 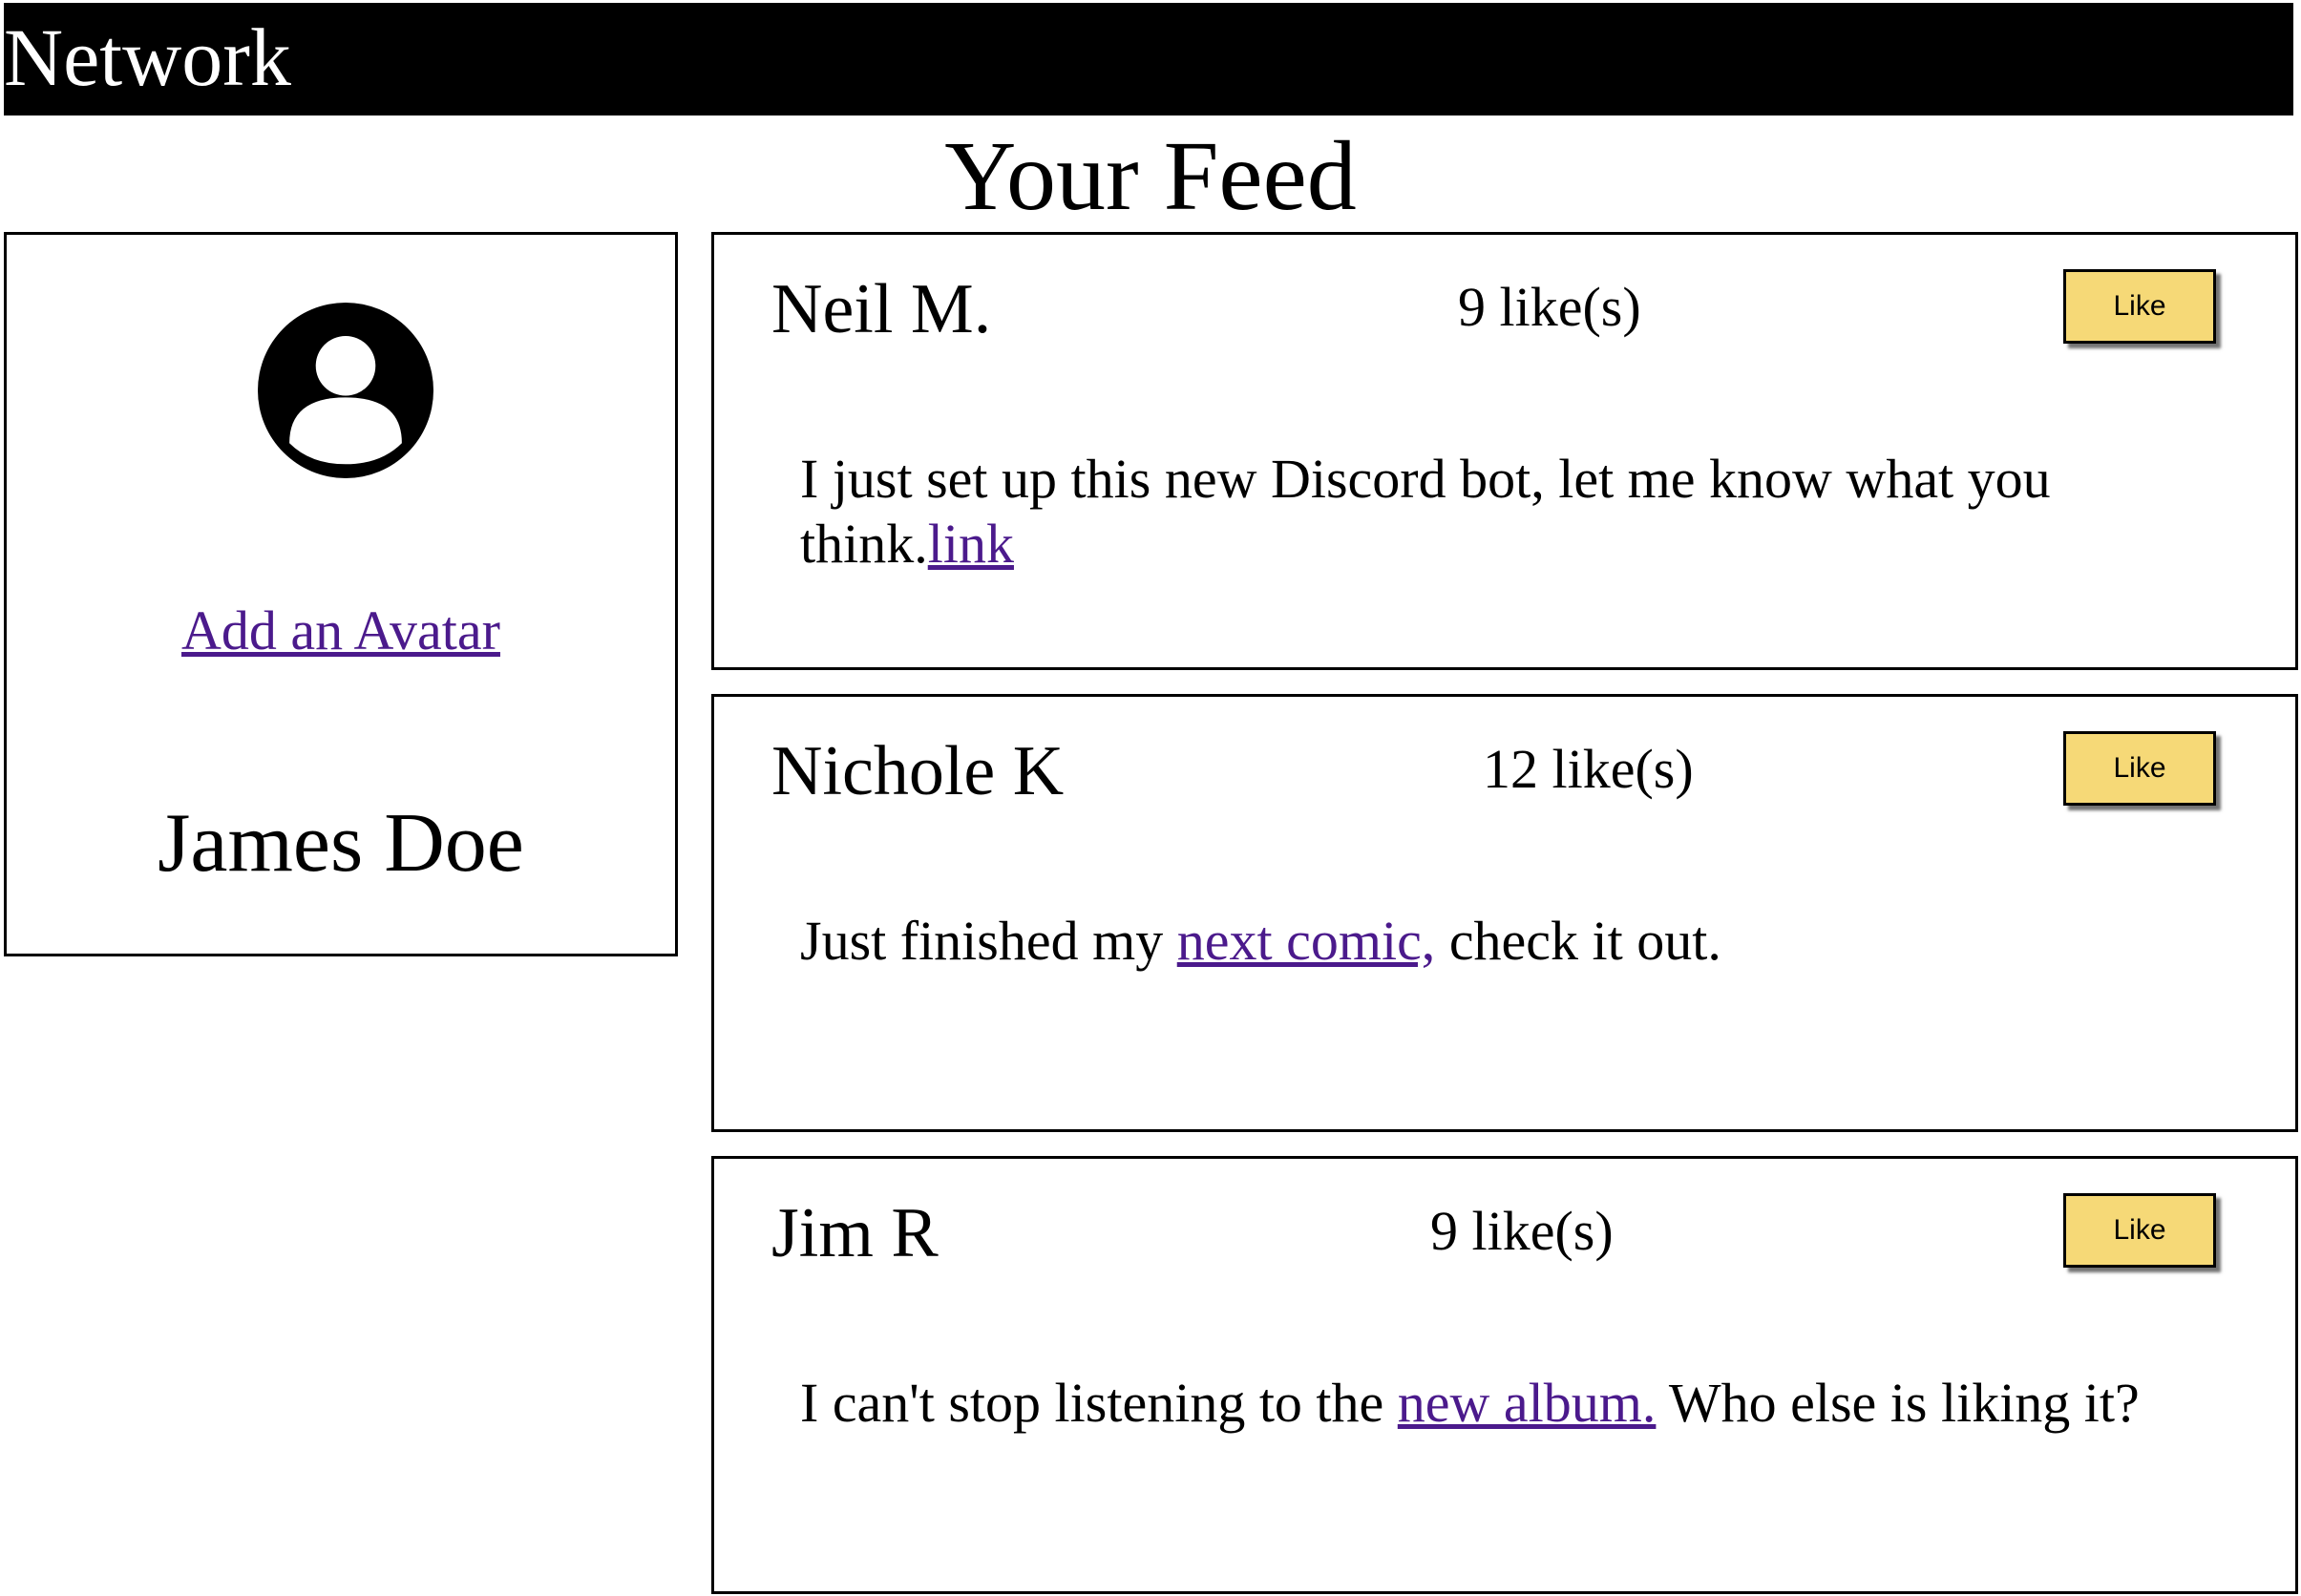 I want to click on post-like-count: 12 like(s), so click(x=1589, y=769).